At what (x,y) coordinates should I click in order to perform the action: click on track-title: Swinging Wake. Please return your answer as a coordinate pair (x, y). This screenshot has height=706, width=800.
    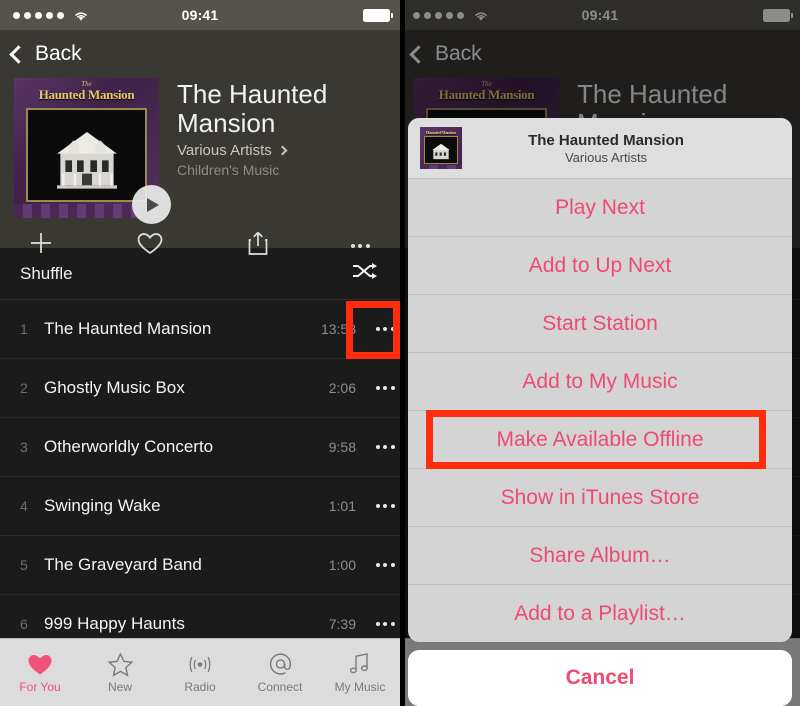
    Looking at the image, I should click on (102, 505).